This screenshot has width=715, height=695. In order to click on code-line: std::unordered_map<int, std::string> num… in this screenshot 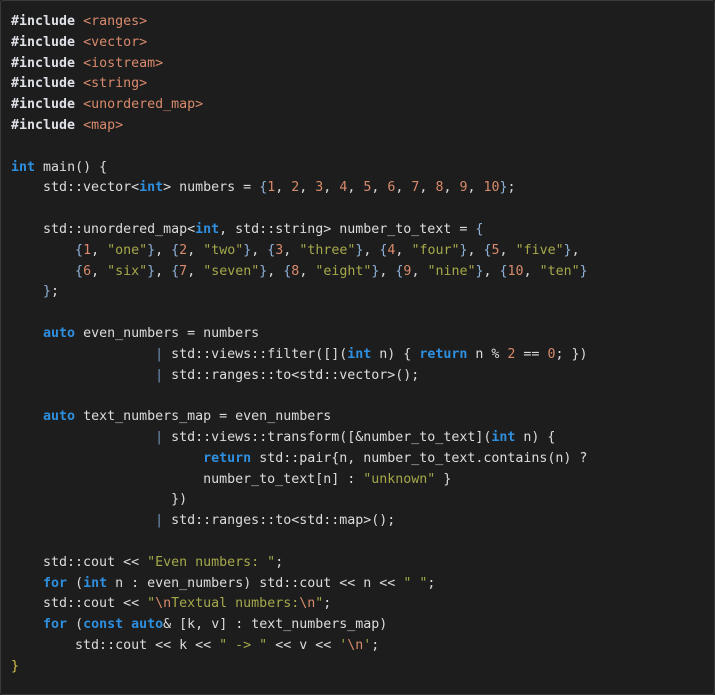, I will do `click(247, 229)`.